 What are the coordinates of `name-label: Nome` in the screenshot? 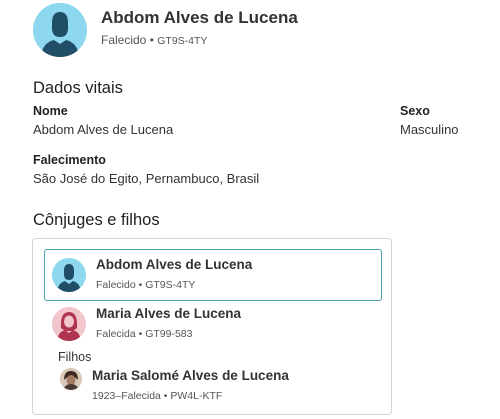 It's located at (50, 111).